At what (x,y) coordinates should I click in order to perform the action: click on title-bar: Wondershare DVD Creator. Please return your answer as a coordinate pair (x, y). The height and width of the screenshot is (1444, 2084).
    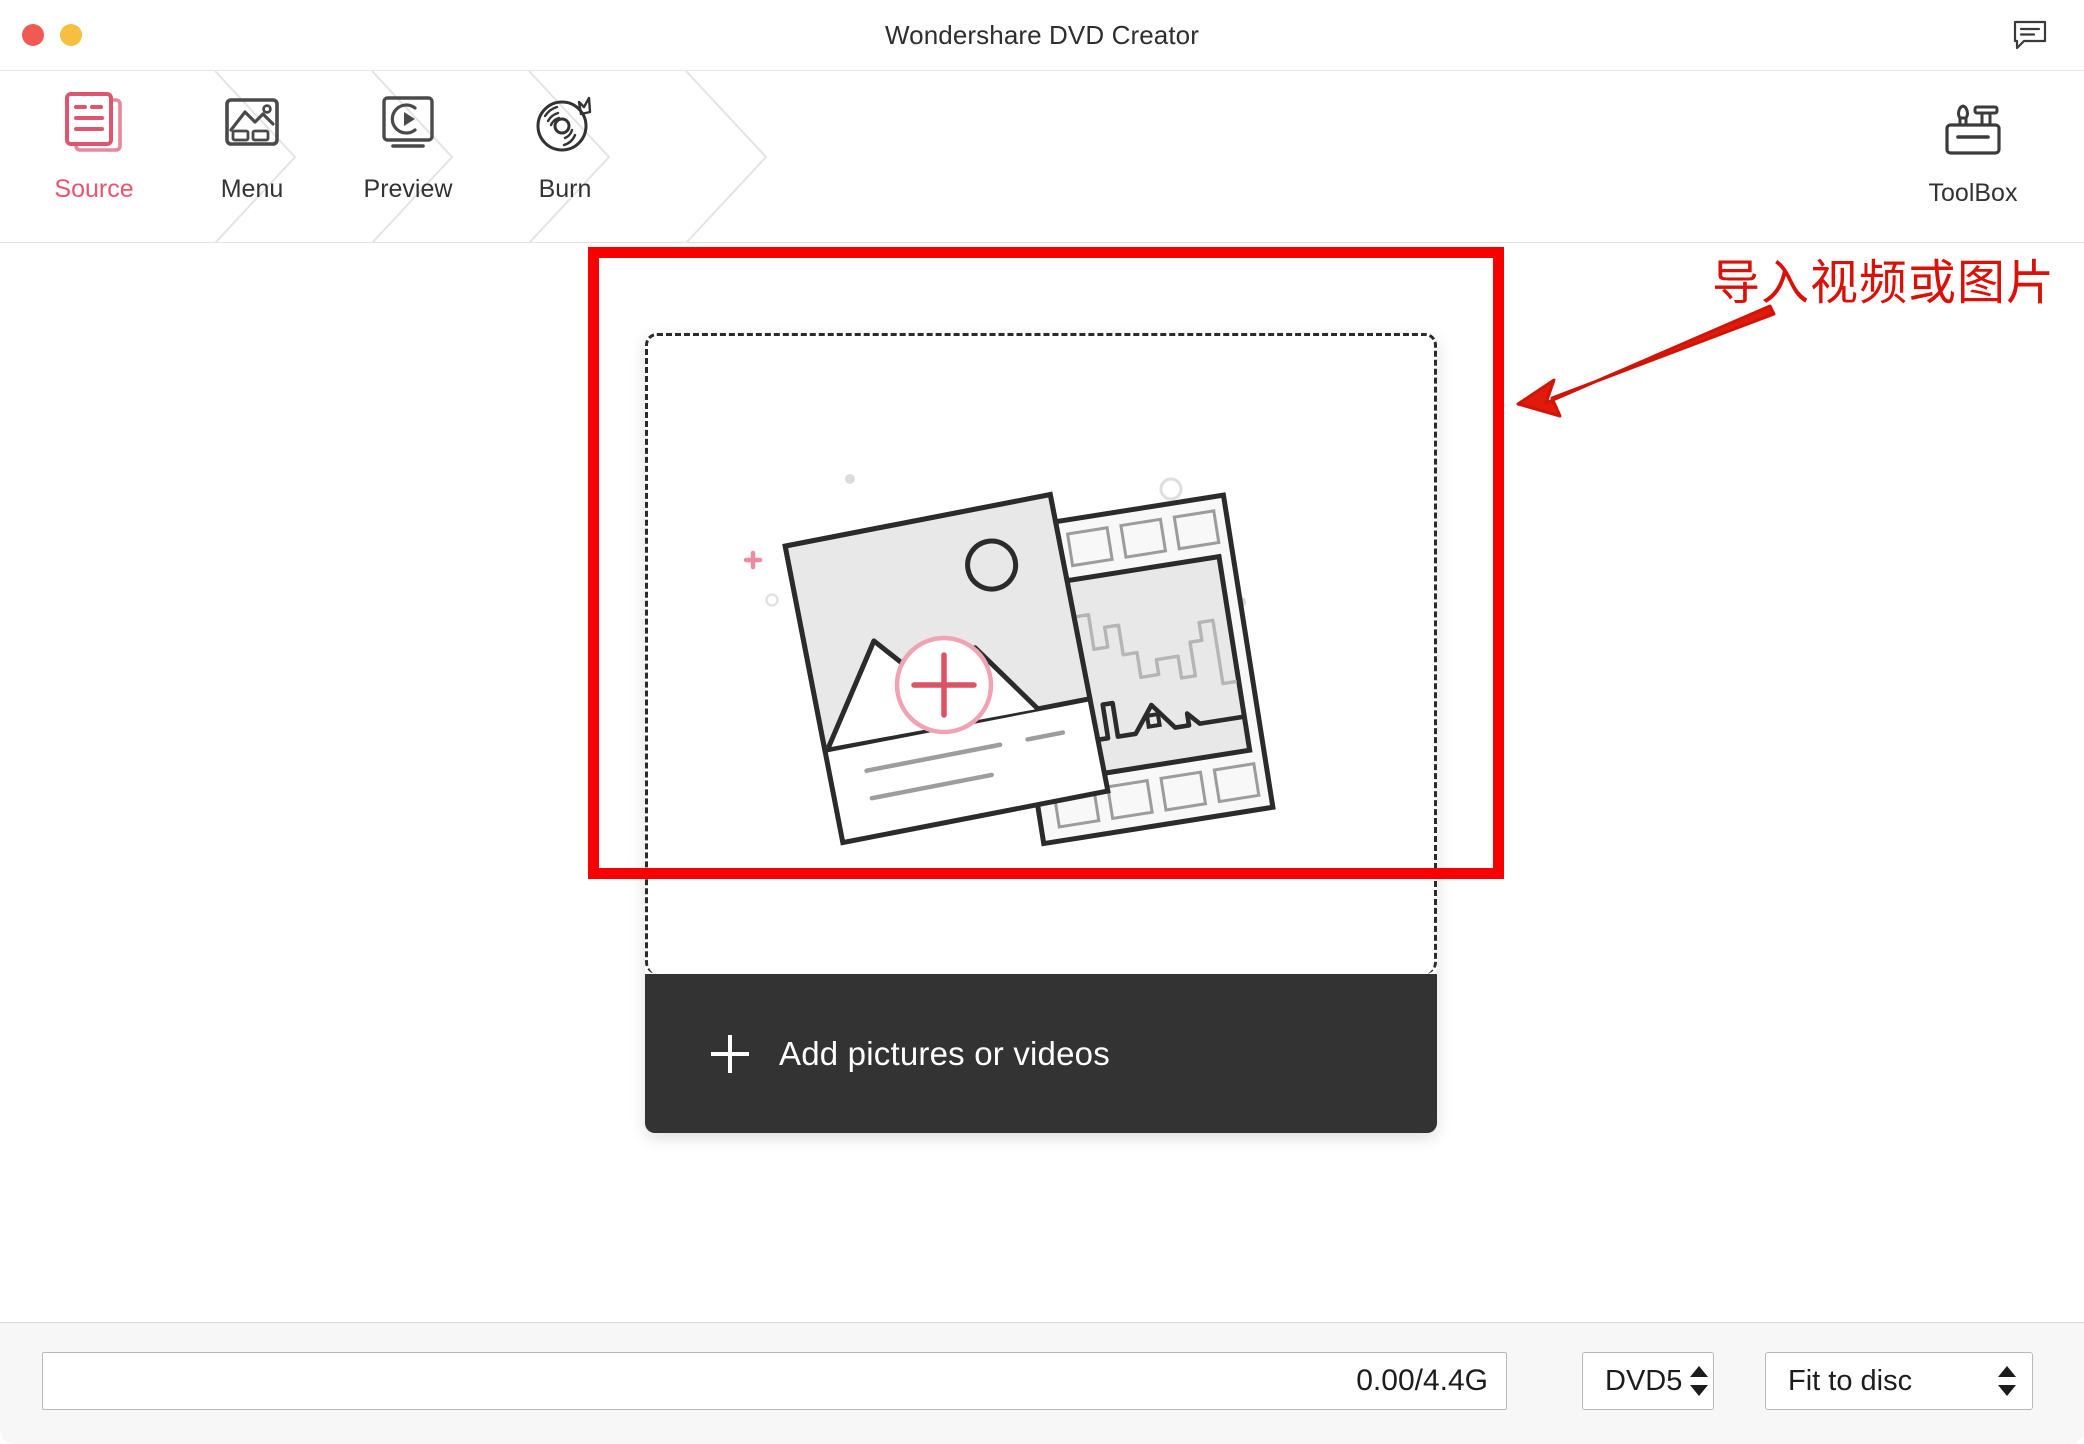
    Looking at the image, I should click on (1042, 35).